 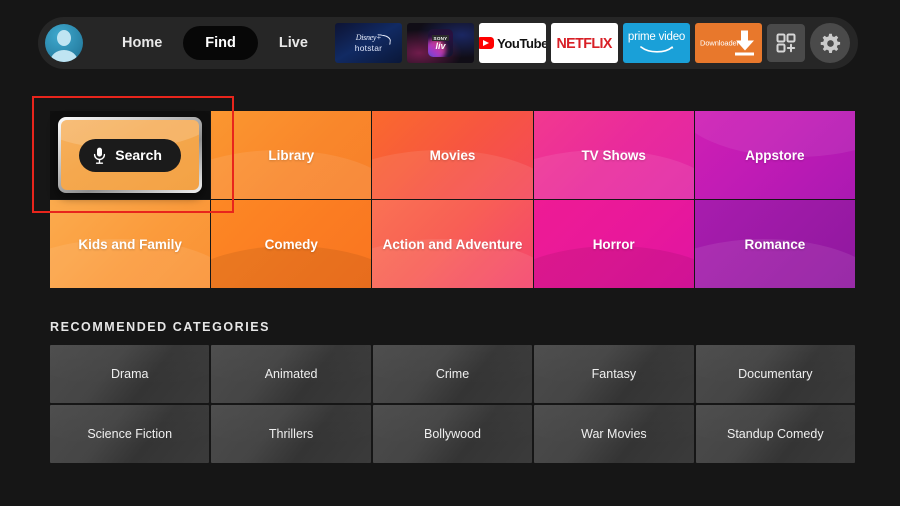 I want to click on search-tile-face: Search, so click(x=130, y=155).